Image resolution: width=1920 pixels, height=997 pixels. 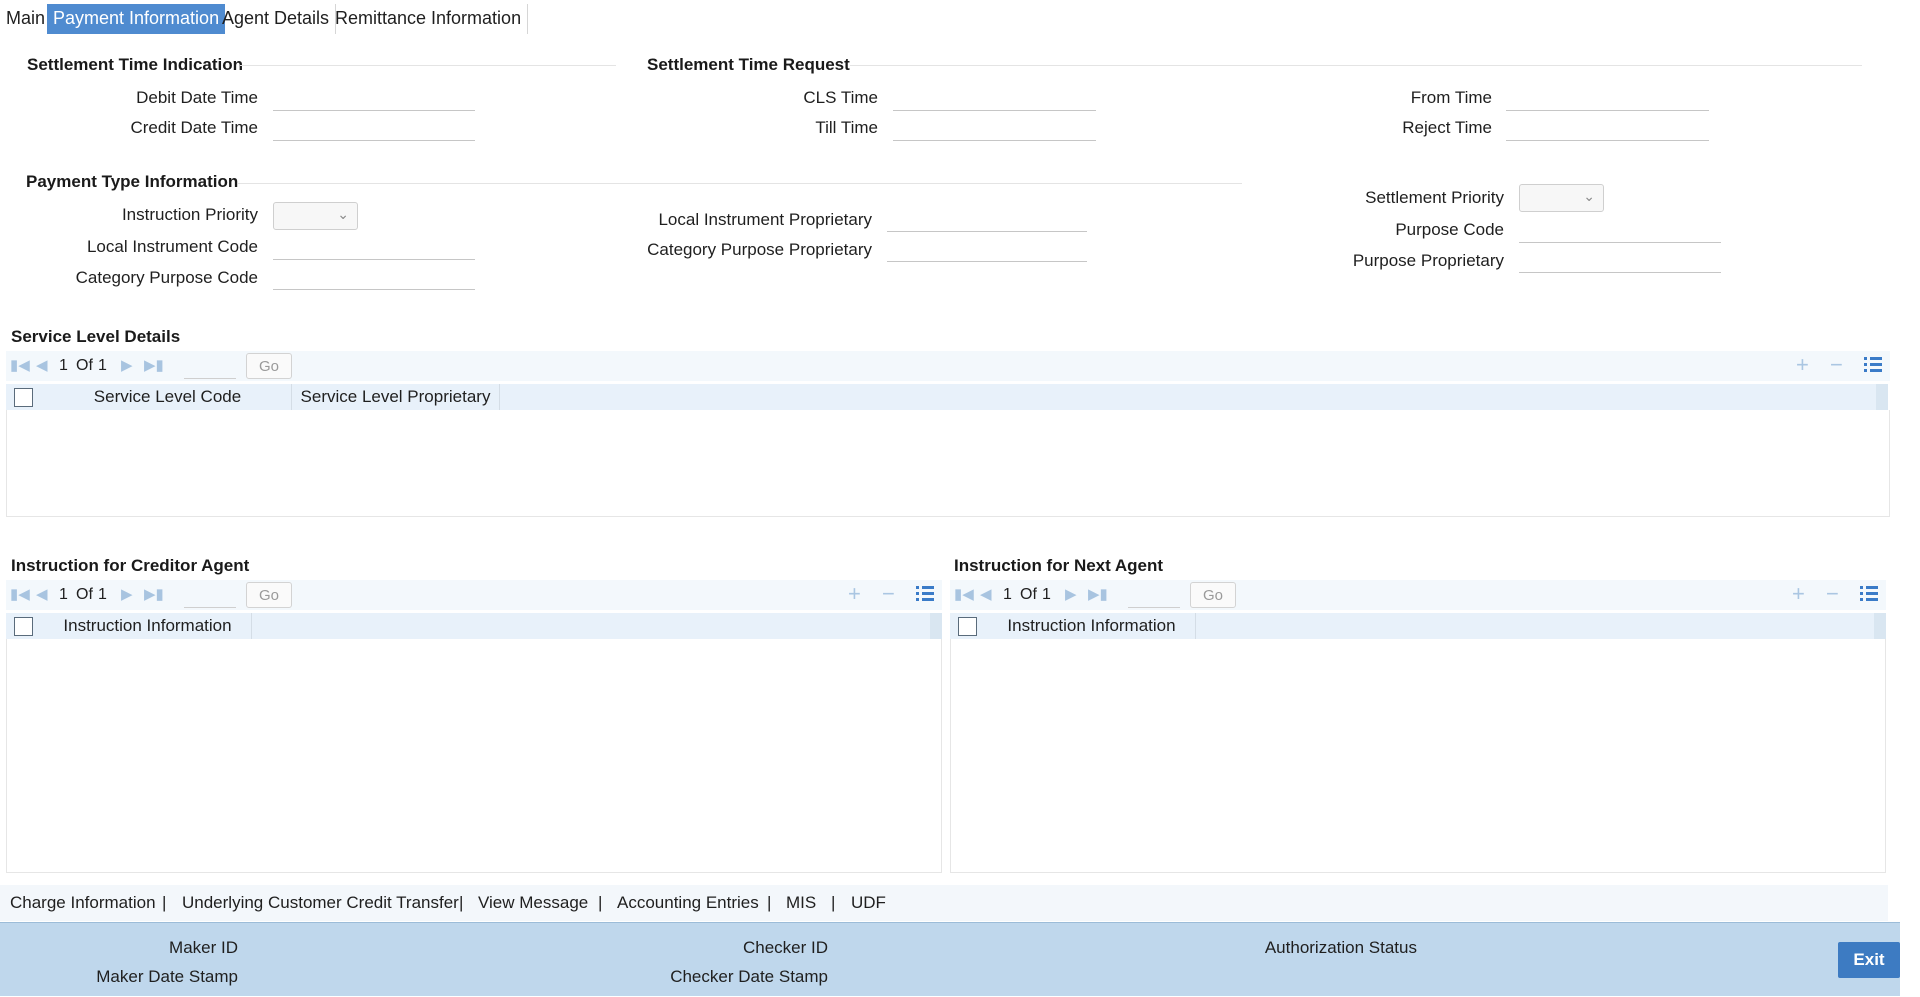 I want to click on cls-time-field, so click(x=994, y=98).